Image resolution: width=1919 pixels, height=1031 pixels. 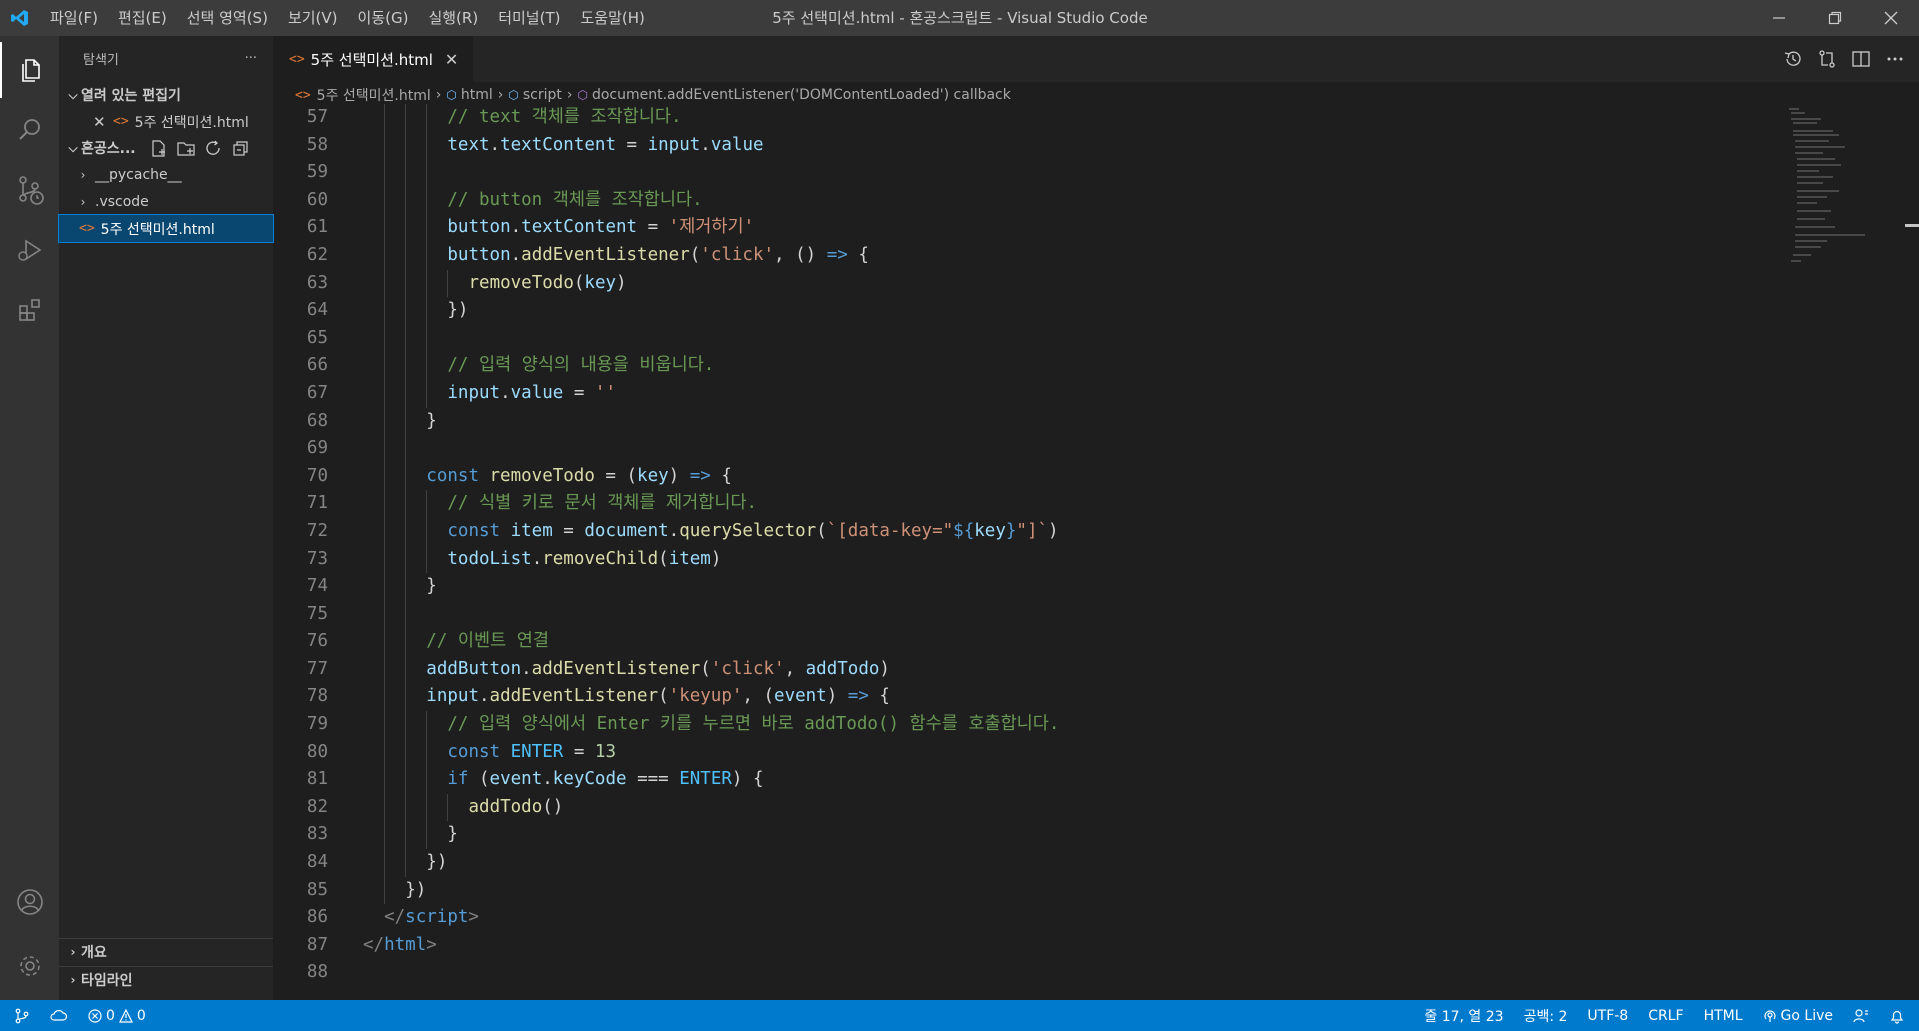 I want to click on code-line: 86 </script>, so click(x=1023, y=918).